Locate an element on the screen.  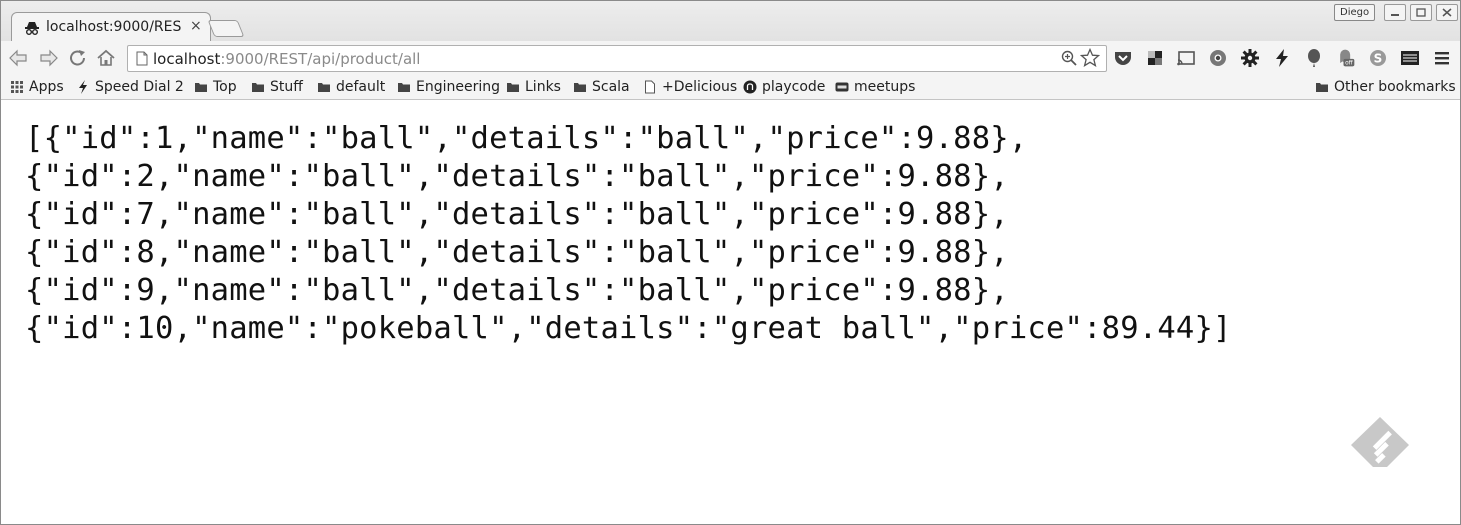
pocket-icon is located at coordinates (1123, 58).